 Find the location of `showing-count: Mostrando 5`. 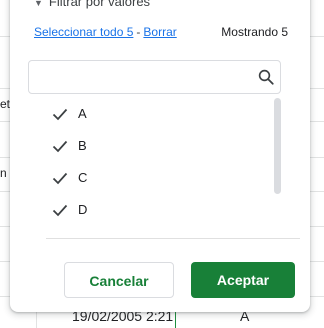

showing-count: Mostrando 5 is located at coordinates (254, 32).